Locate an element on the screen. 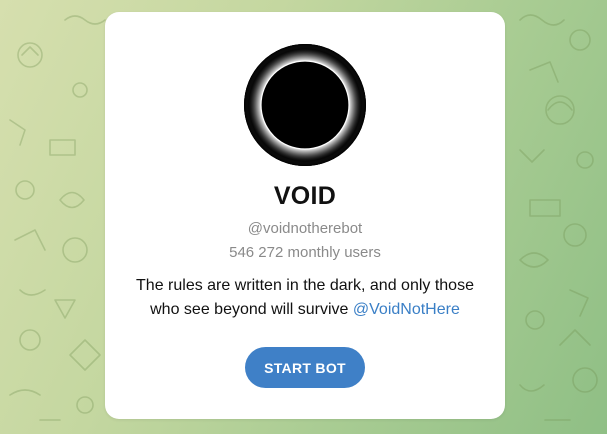  black-circle-ring-icon is located at coordinates (305, 105).